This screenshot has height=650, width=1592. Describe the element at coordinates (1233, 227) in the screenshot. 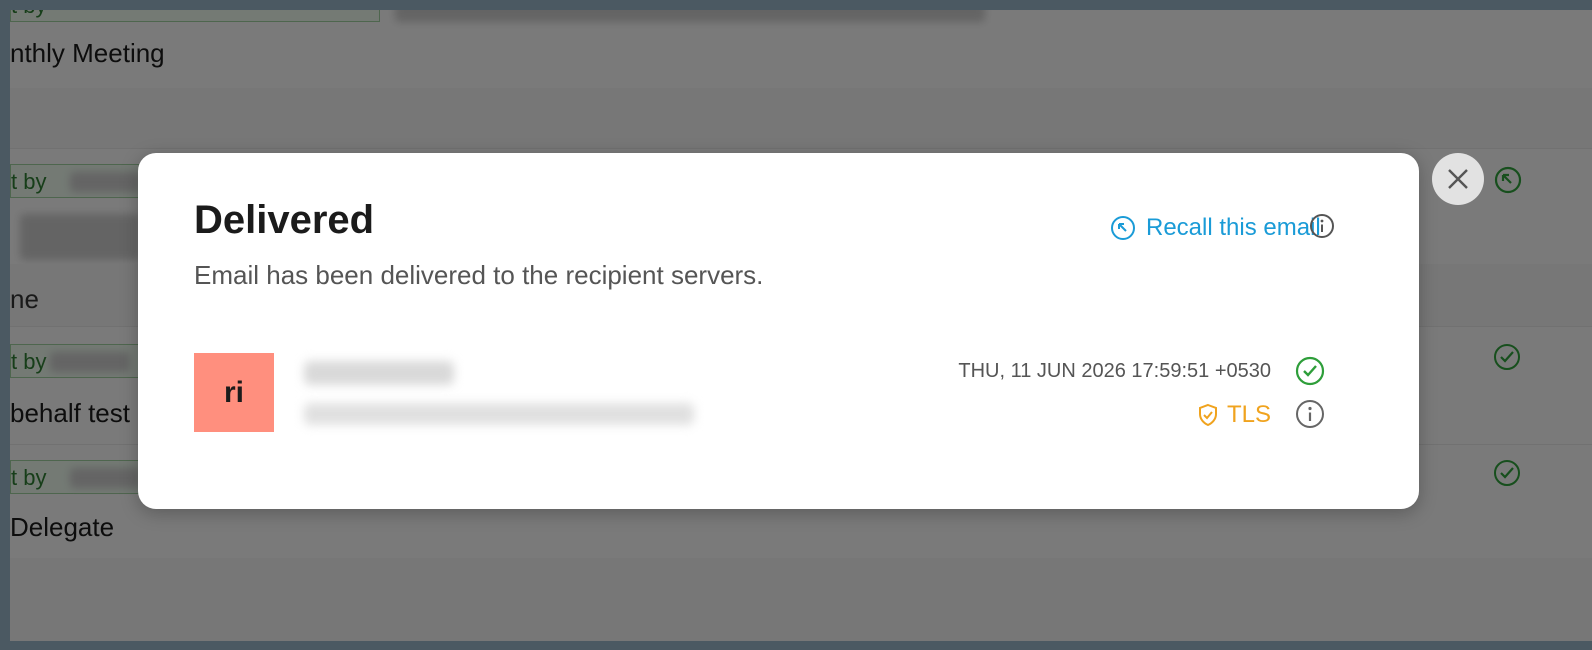

I see `recall-email-label: Recall this email` at that location.